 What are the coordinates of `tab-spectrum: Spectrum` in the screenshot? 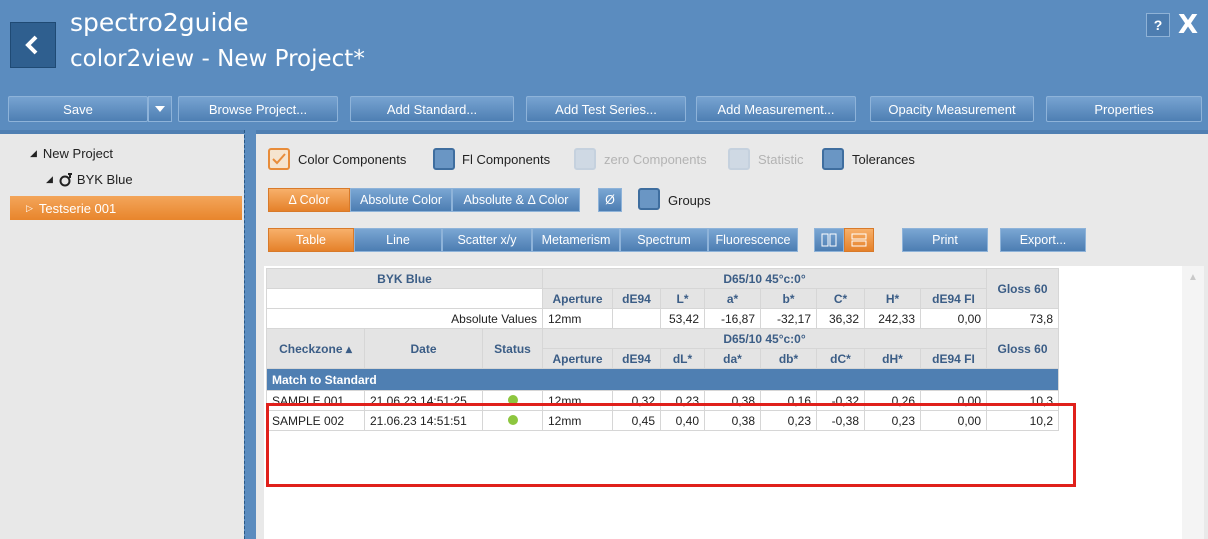 It's located at (664, 240).